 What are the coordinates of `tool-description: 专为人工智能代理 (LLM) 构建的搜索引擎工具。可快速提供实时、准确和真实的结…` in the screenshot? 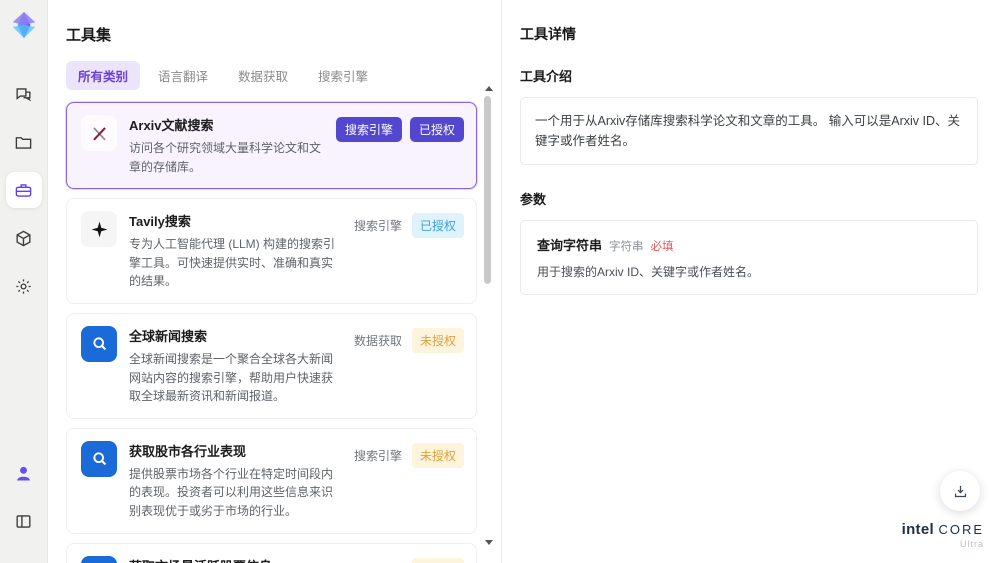 It's located at (232, 263).